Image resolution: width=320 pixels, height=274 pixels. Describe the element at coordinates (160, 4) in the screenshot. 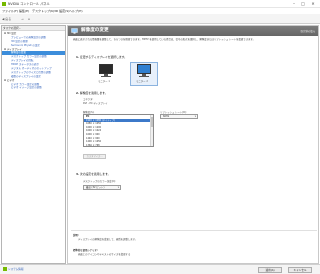

I see `title-bar: NVIDIA コントロール パネル – □ ✕` at that location.